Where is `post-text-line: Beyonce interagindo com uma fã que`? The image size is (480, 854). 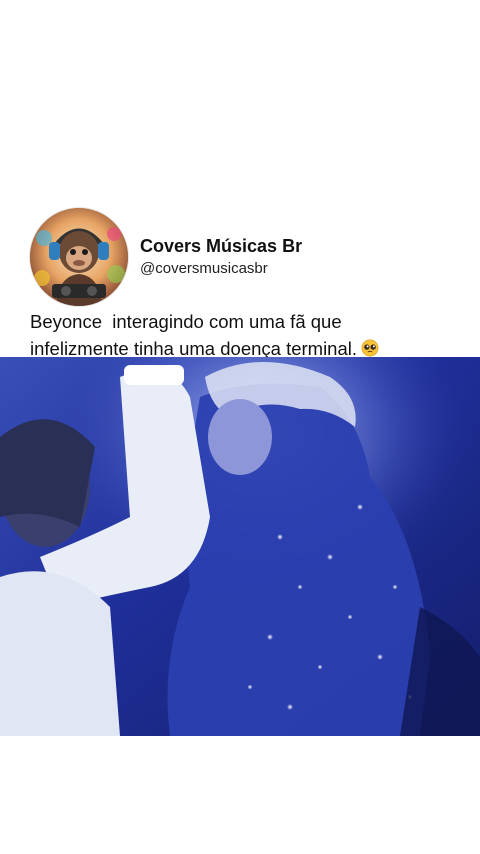
post-text-line: Beyonce interagindo com uma fã que is located at coordinates (186, 321).